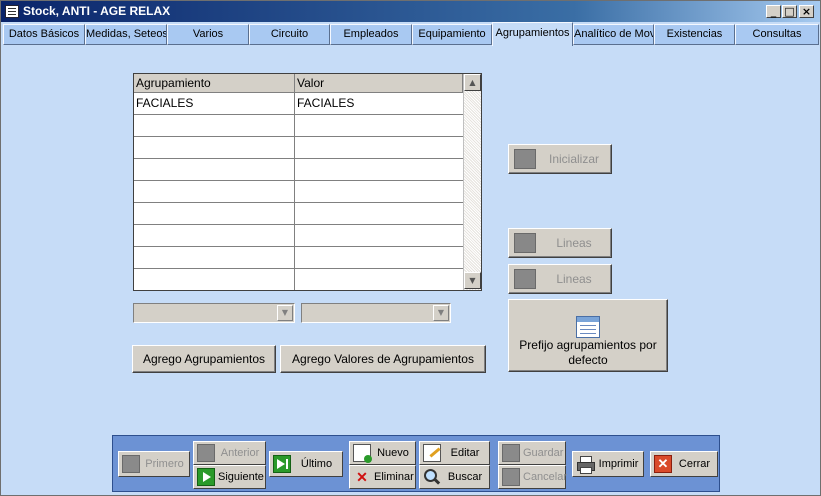 This screenshot has width=821, height=496. I want to click on minimize-button: _, so click(773, 11).